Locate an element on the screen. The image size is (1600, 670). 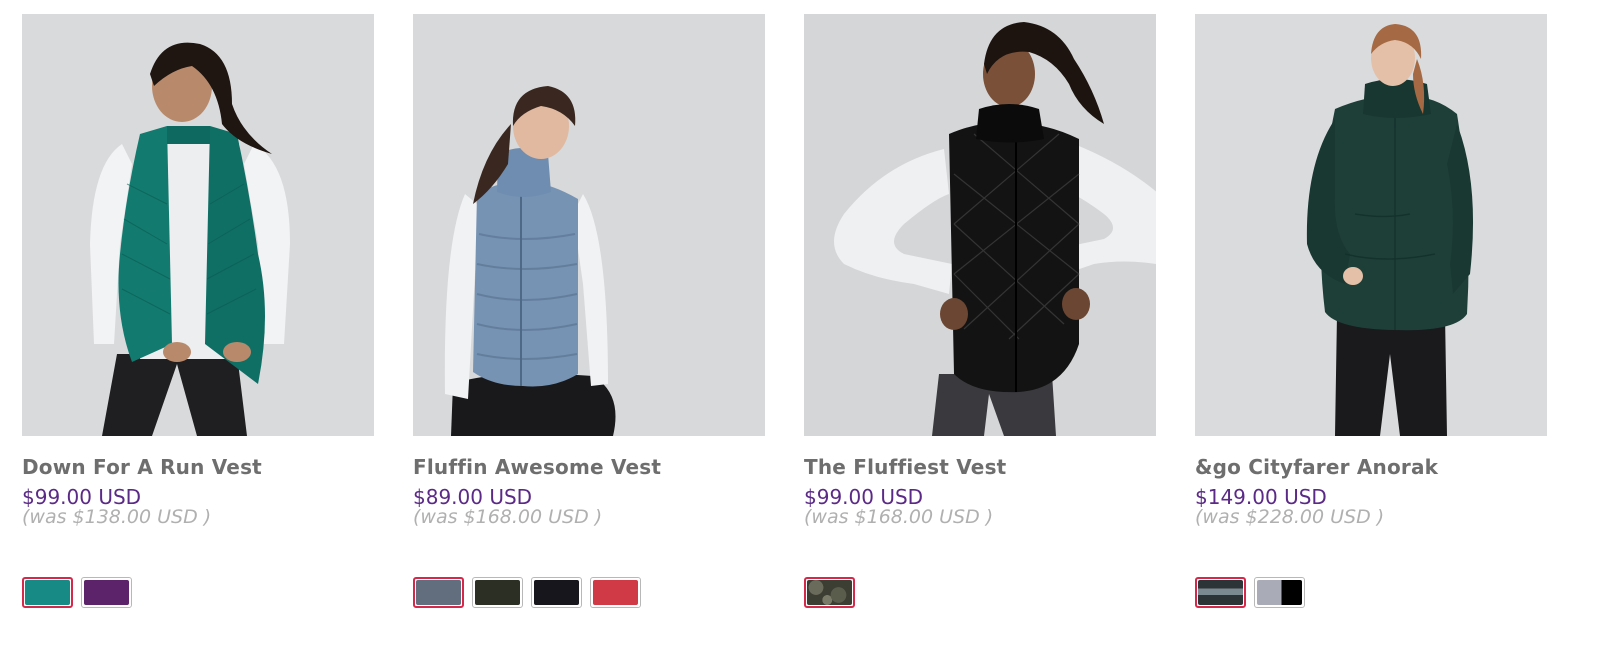
color-swatch-slate is located at coordinates (438, 592).